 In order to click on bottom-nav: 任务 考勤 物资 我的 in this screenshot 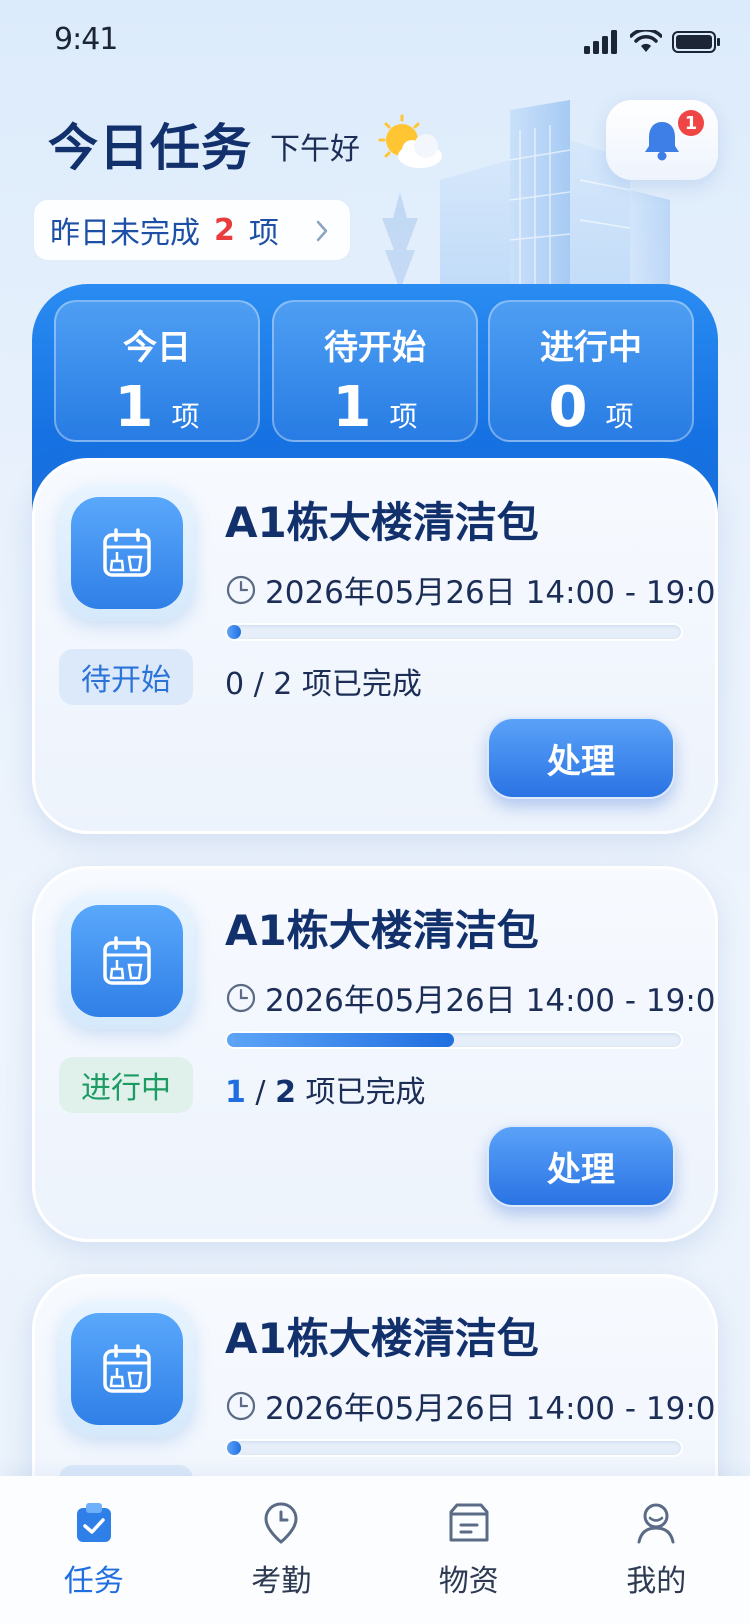, I will do `click(375, 1550)`.